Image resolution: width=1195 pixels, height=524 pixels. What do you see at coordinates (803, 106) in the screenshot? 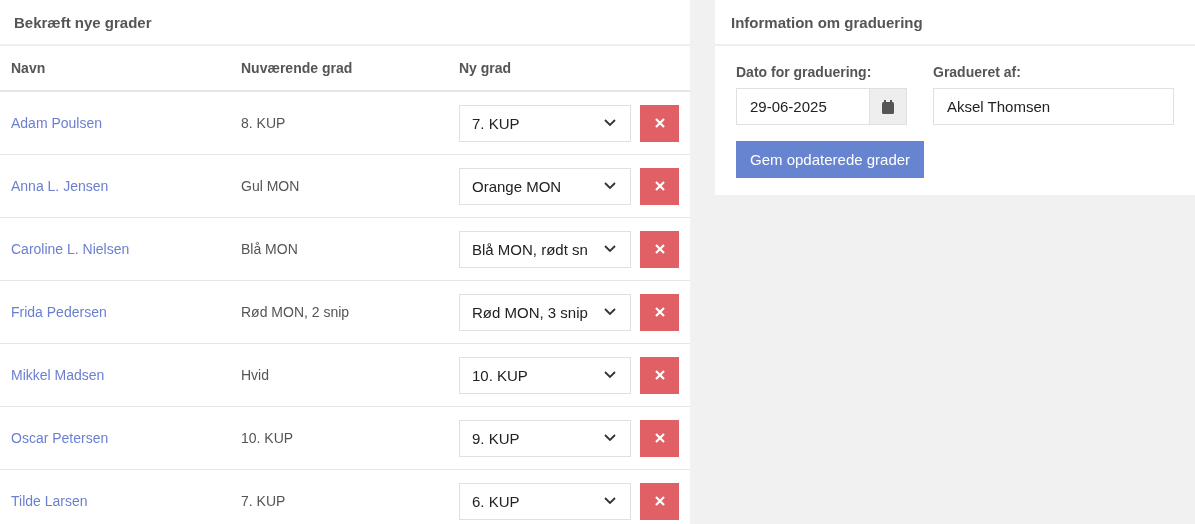
I see `date-field: 29-06-2025` at bounding box center [803, 106].